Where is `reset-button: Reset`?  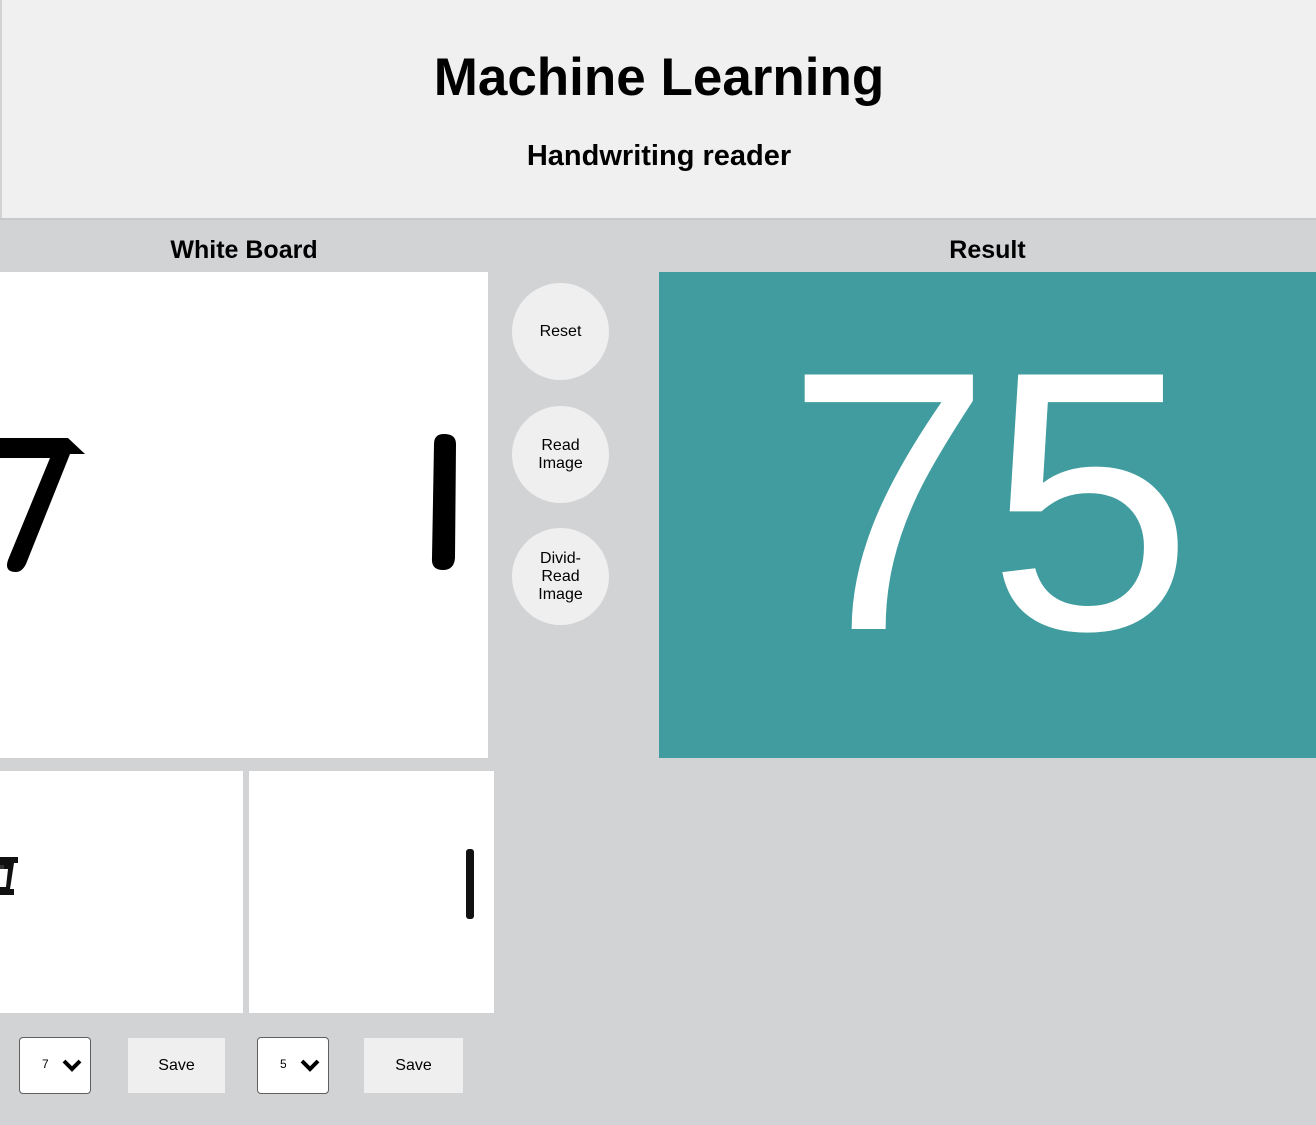 reset-button: Reset is located at coordinates (560, 331).